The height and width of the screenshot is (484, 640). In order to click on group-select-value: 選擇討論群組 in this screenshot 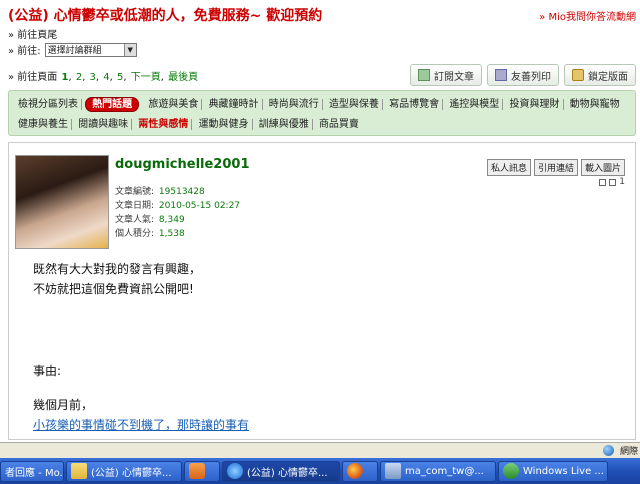, I will do `click(74, 51)`.